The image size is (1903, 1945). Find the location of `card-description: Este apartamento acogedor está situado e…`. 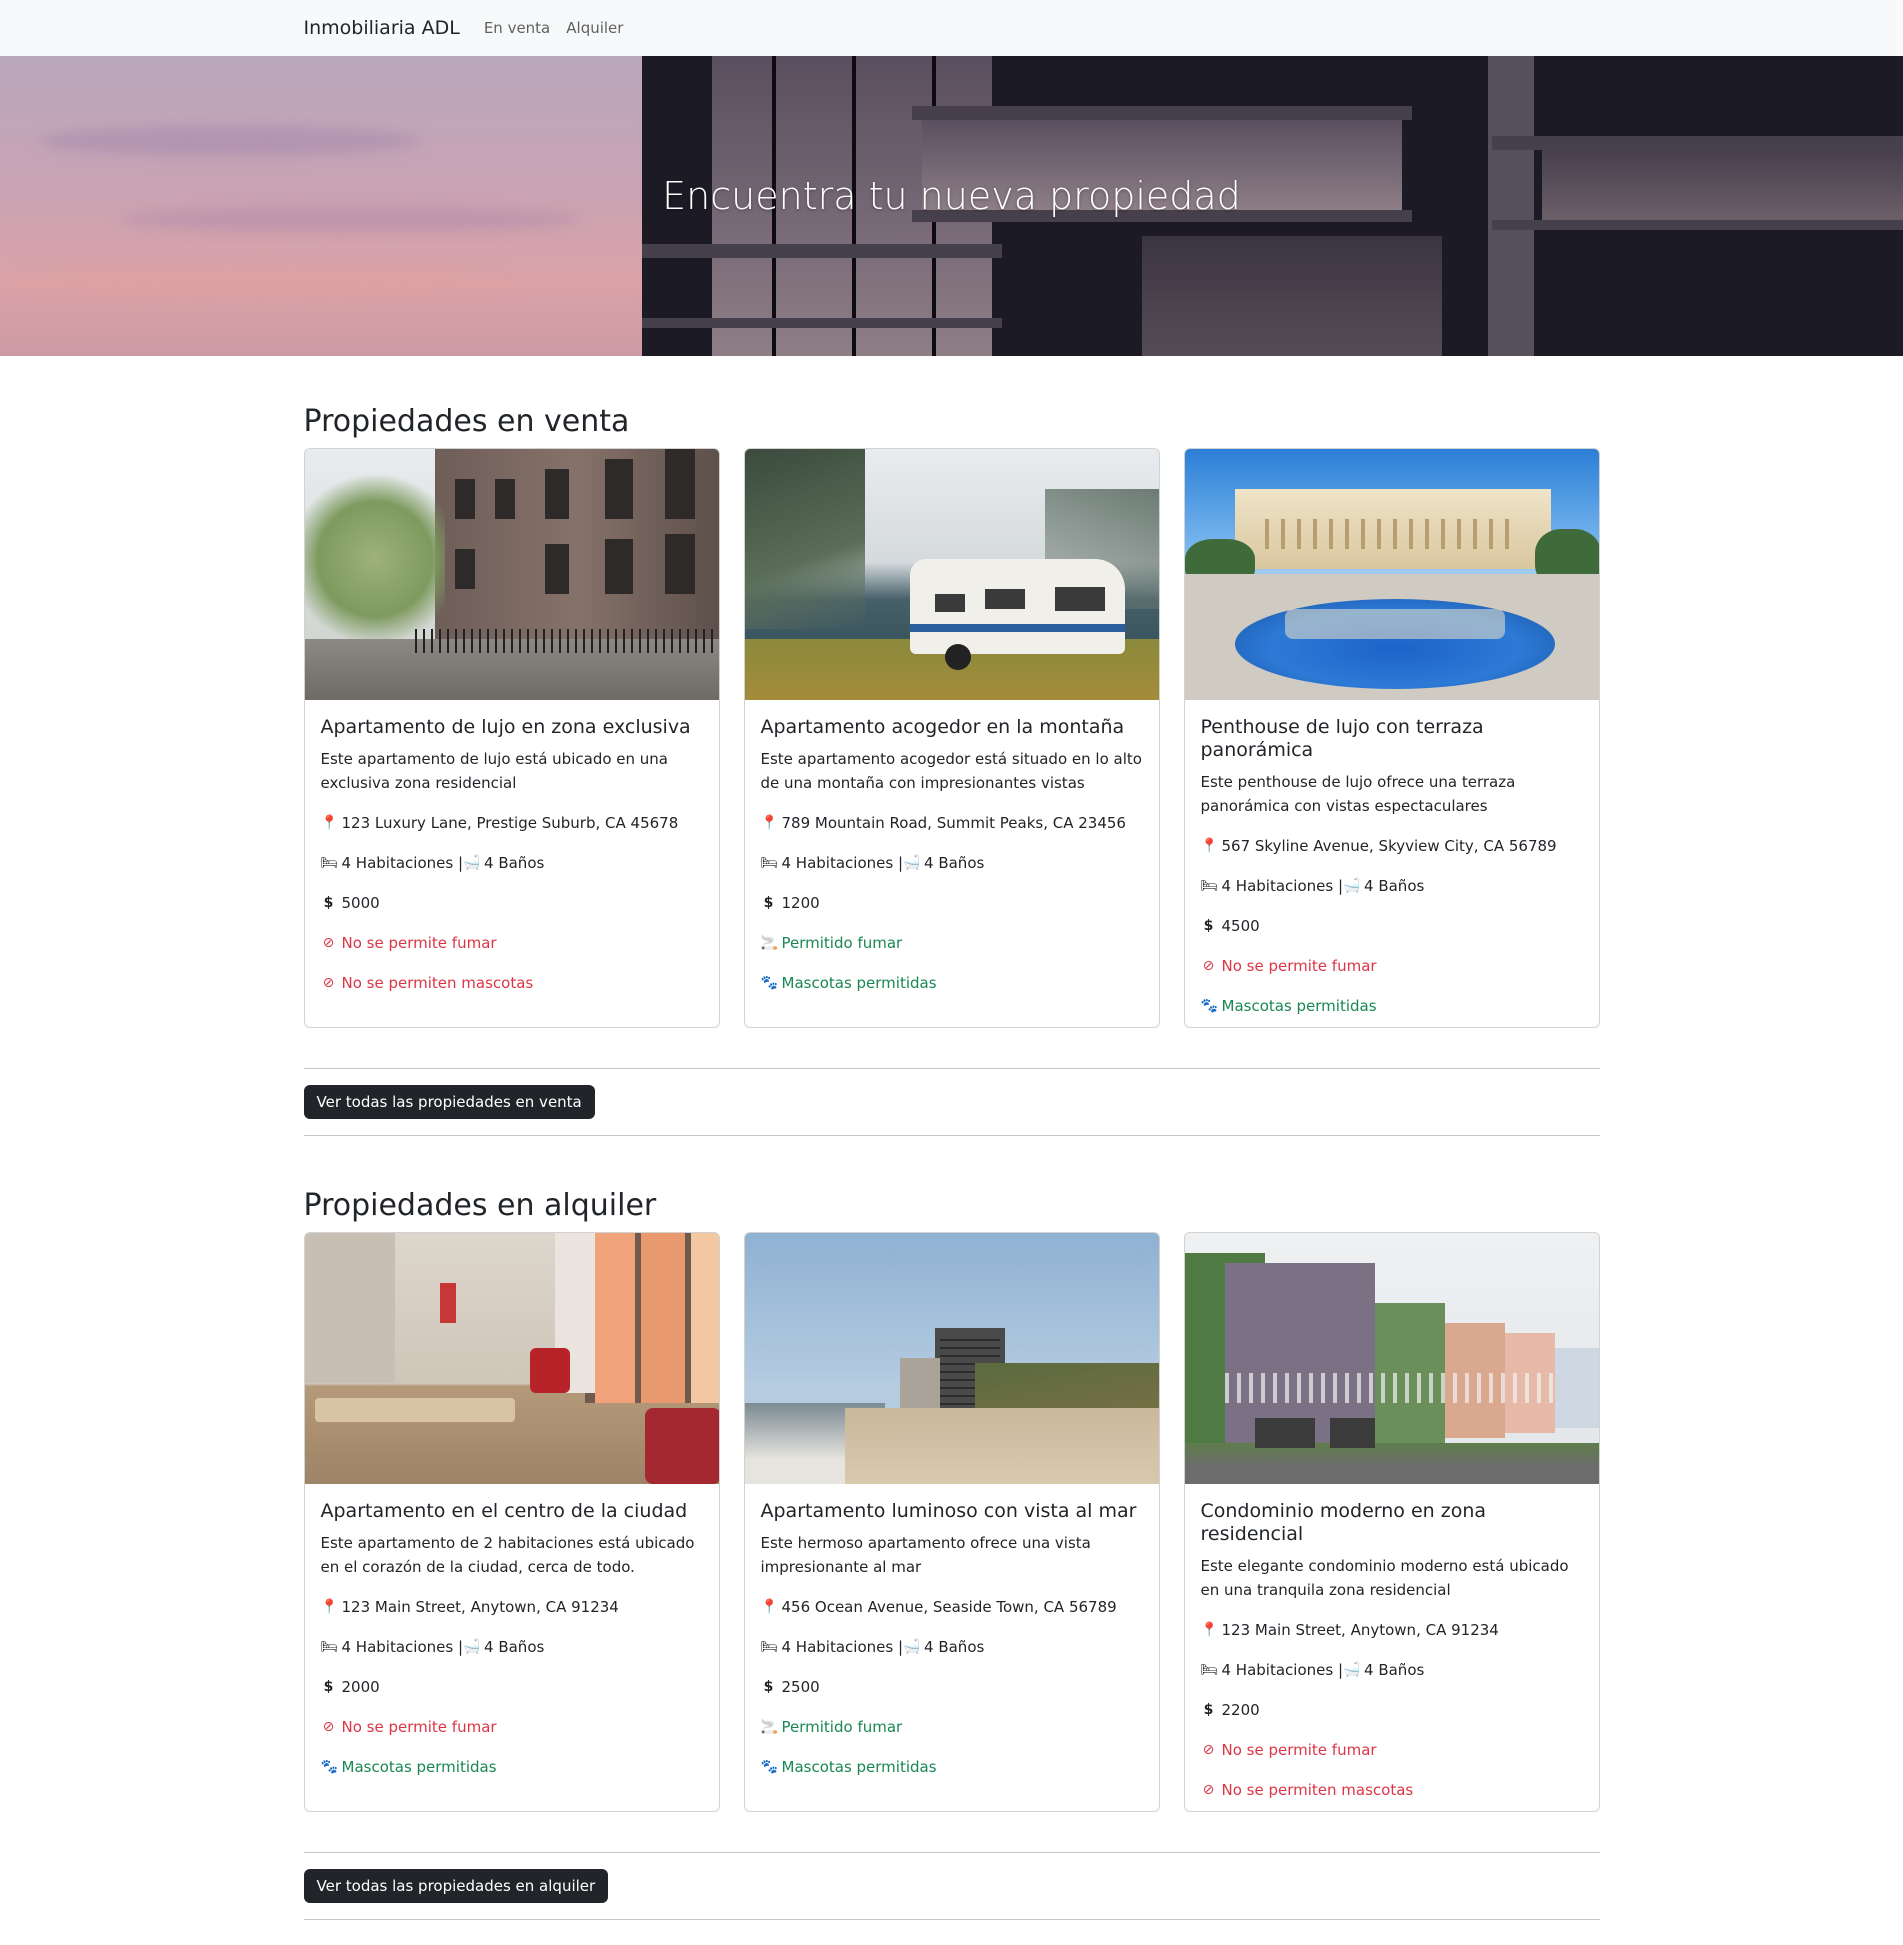

card-description: Este apartamento acogedor está situado e… is located at coordinates (951, 770).